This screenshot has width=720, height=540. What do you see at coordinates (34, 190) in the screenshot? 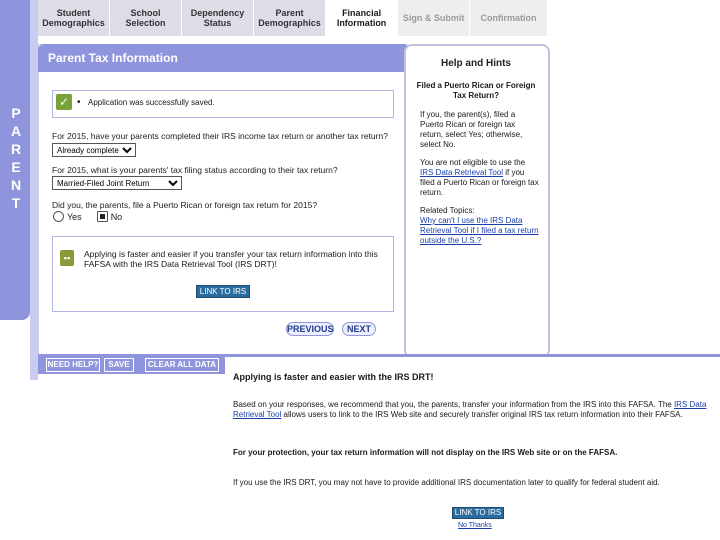
I see `side-rail-strip` at bounding box center [34, 190].